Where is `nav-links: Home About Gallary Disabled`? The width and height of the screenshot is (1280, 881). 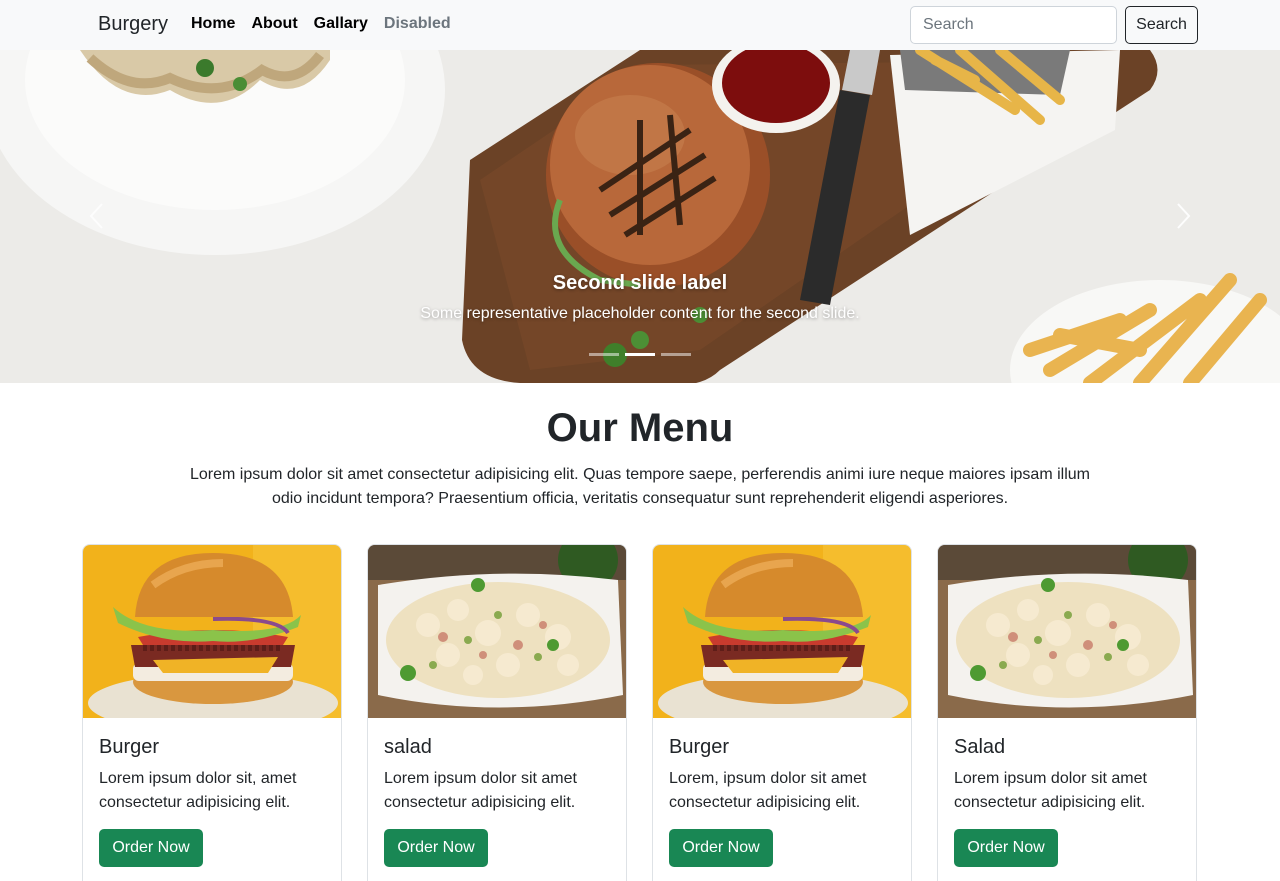 nav-links: Home About Gallary Disabled is located at coordinates (321, 24).